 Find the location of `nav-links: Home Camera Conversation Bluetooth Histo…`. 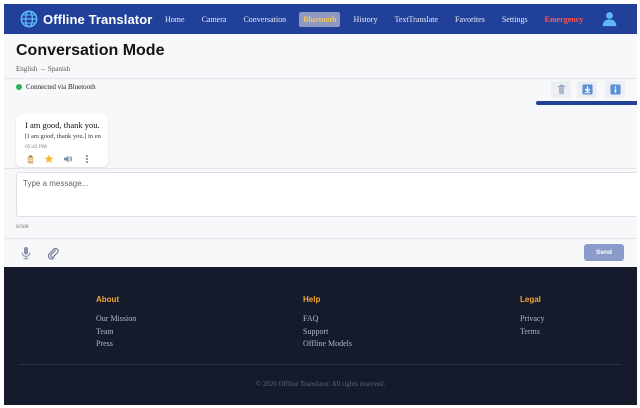

nav-links: Home Camera Conversation Bluetooth Histo… is located at coordinates (378, 19).